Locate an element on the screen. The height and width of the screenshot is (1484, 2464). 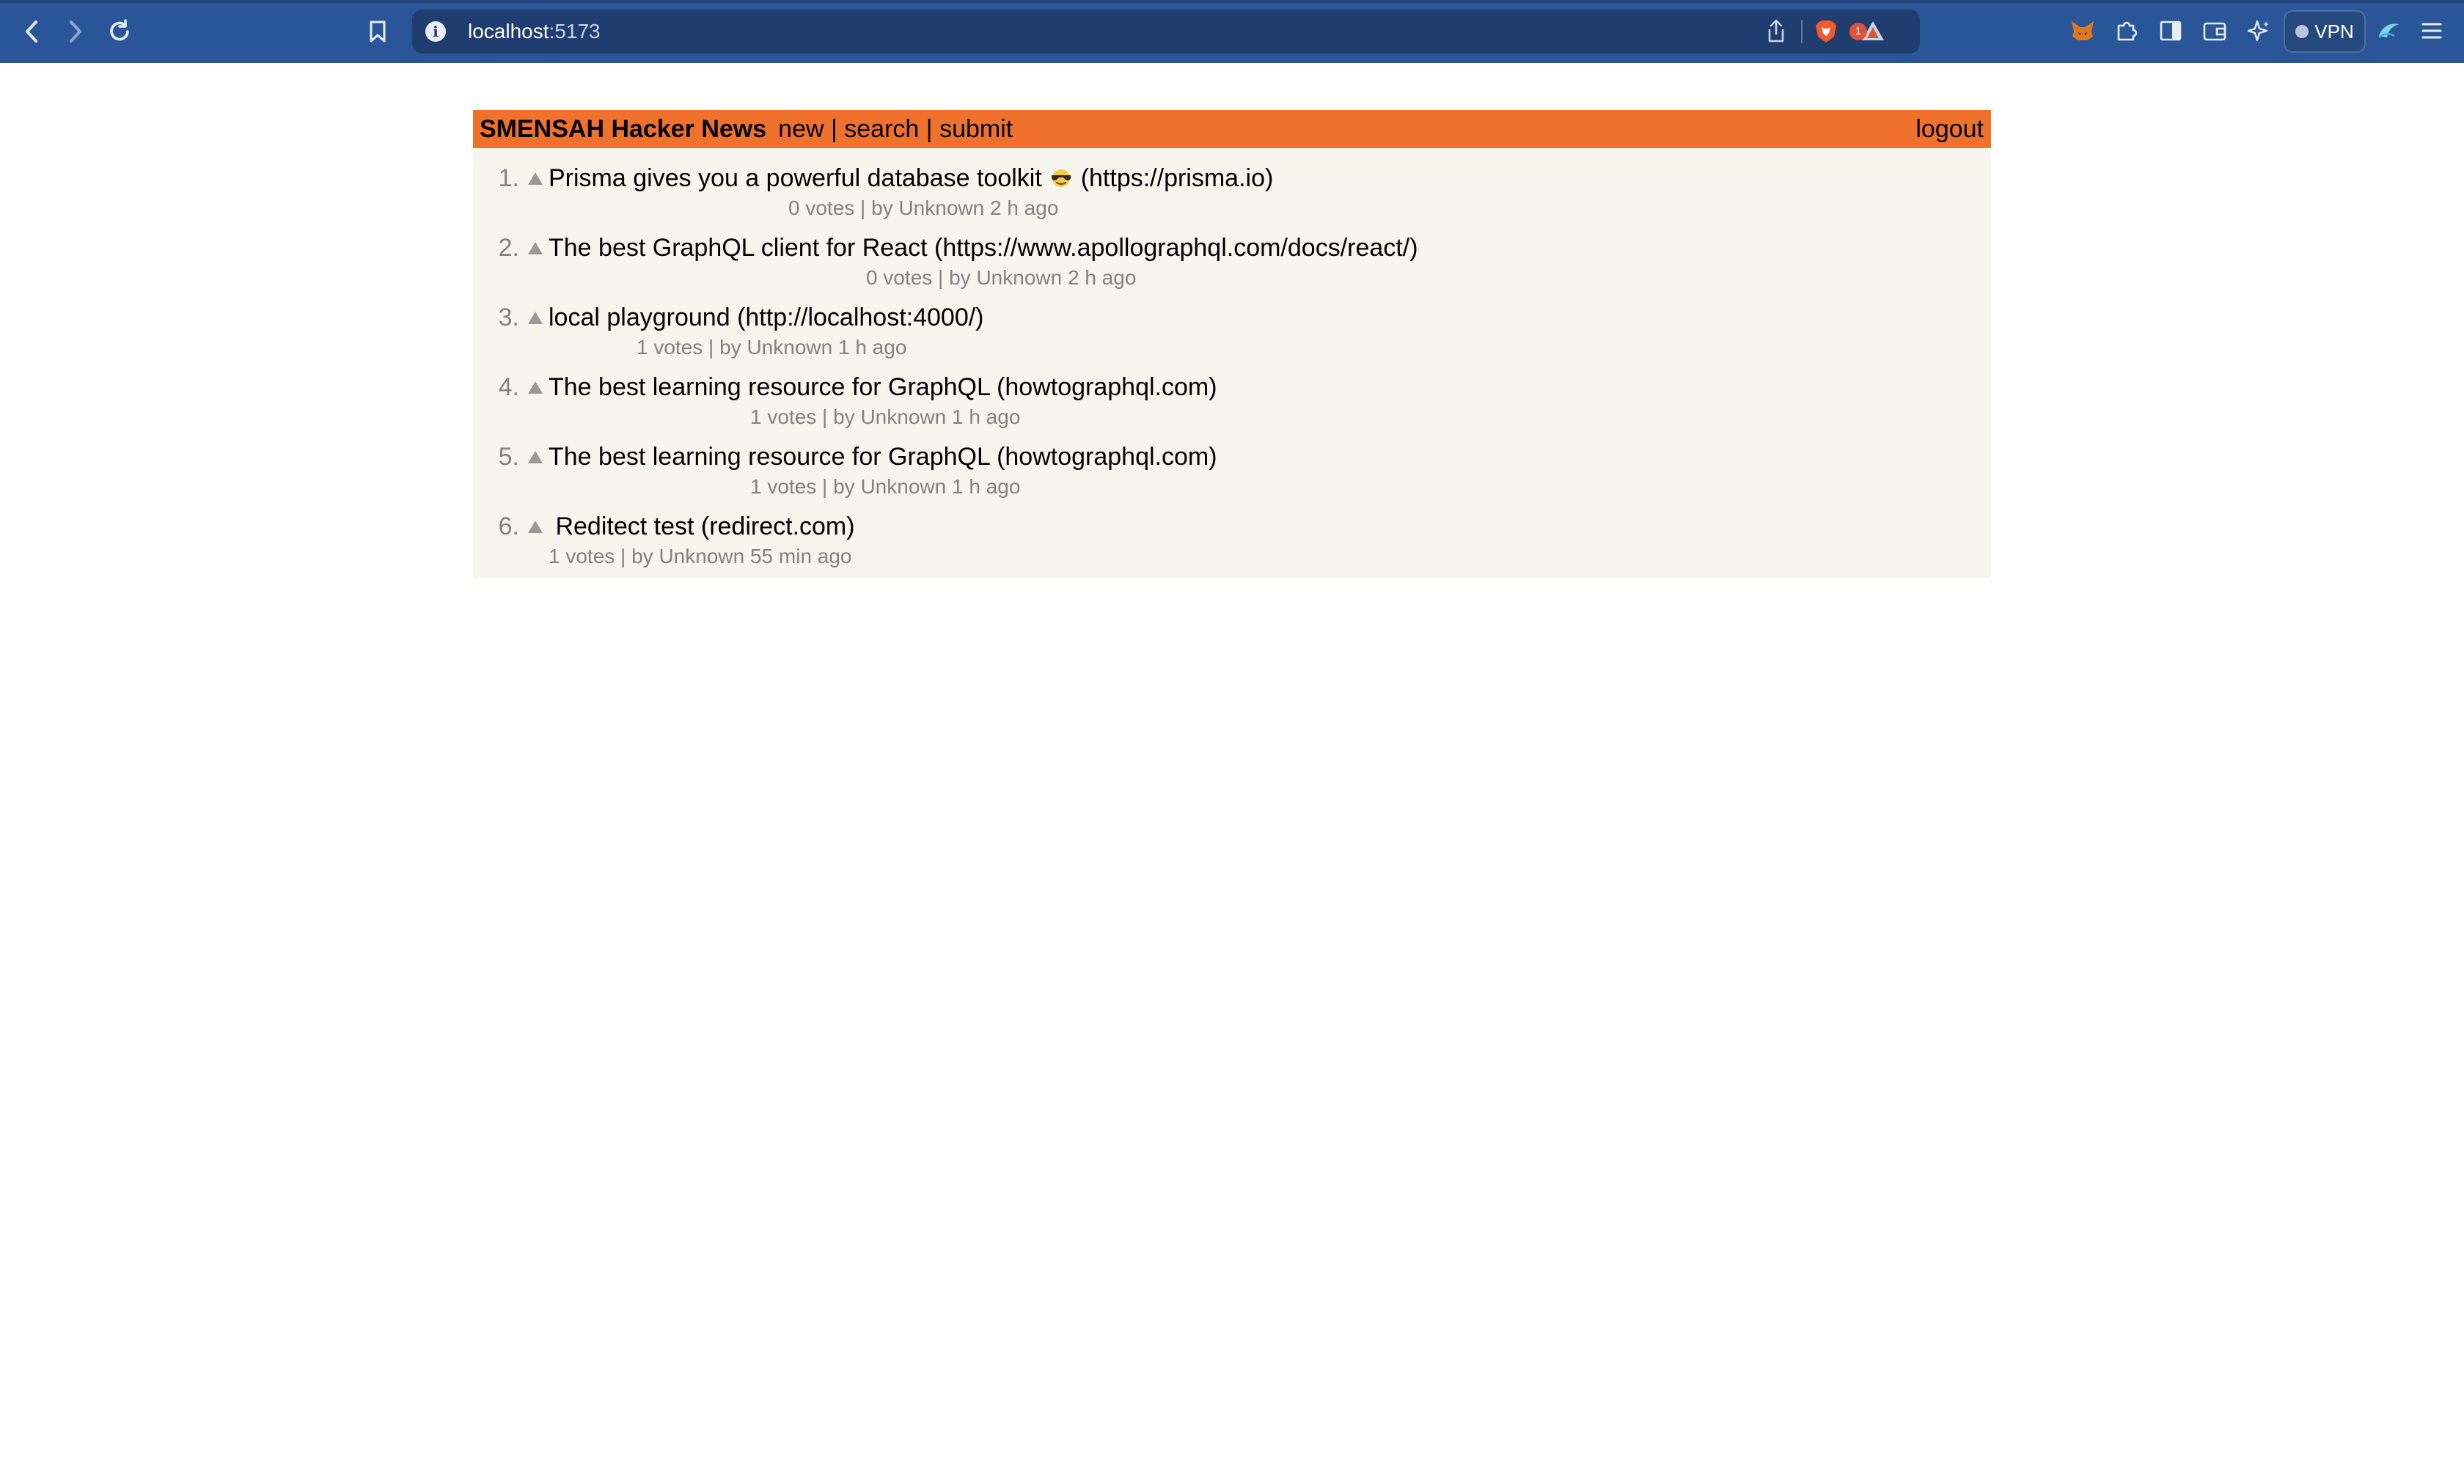
sidebar-icon is located at coordinates (2171, 31).